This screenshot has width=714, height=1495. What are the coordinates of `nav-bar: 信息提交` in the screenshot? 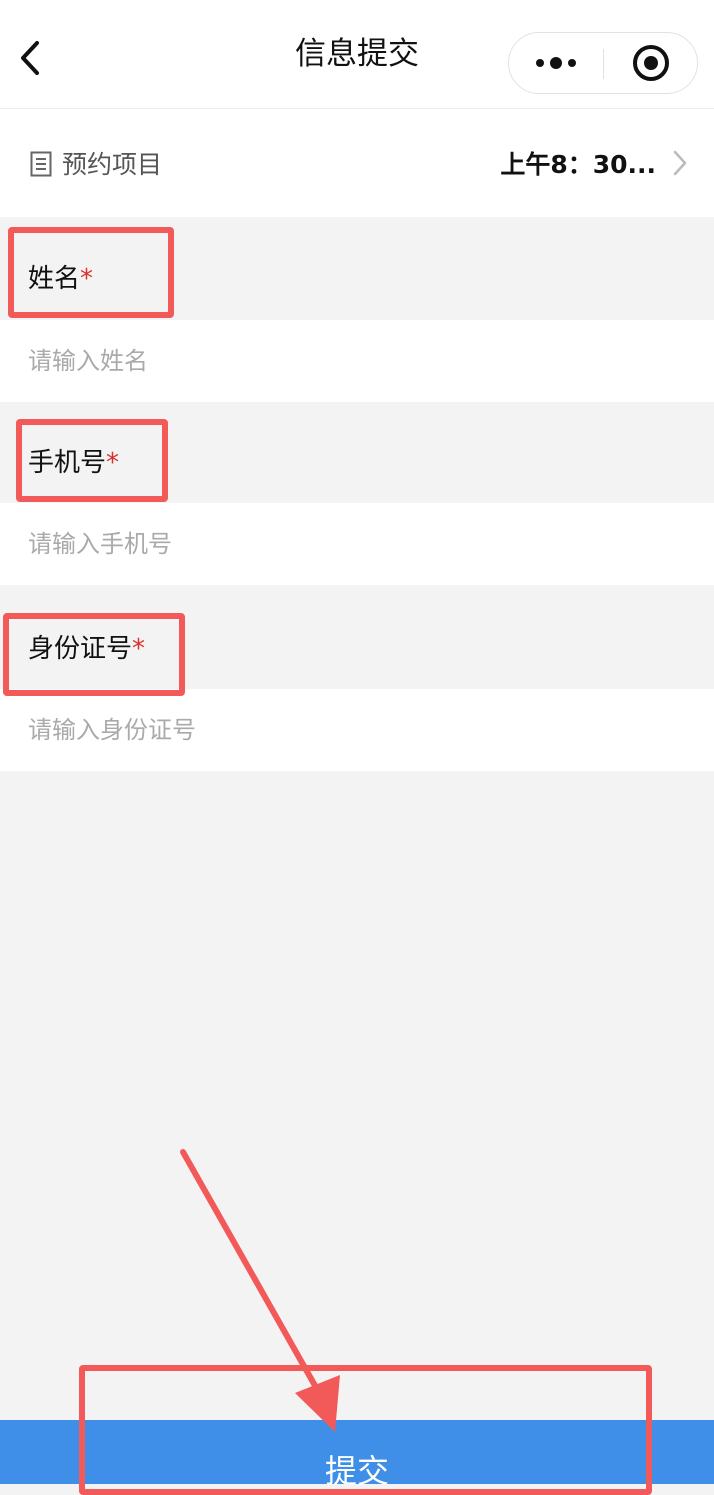 It's located at (357, 54).